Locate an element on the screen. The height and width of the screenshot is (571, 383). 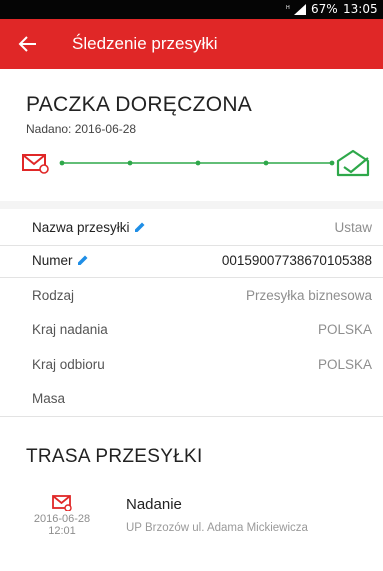
signal-icon: H is located at coordinates (296, 9).